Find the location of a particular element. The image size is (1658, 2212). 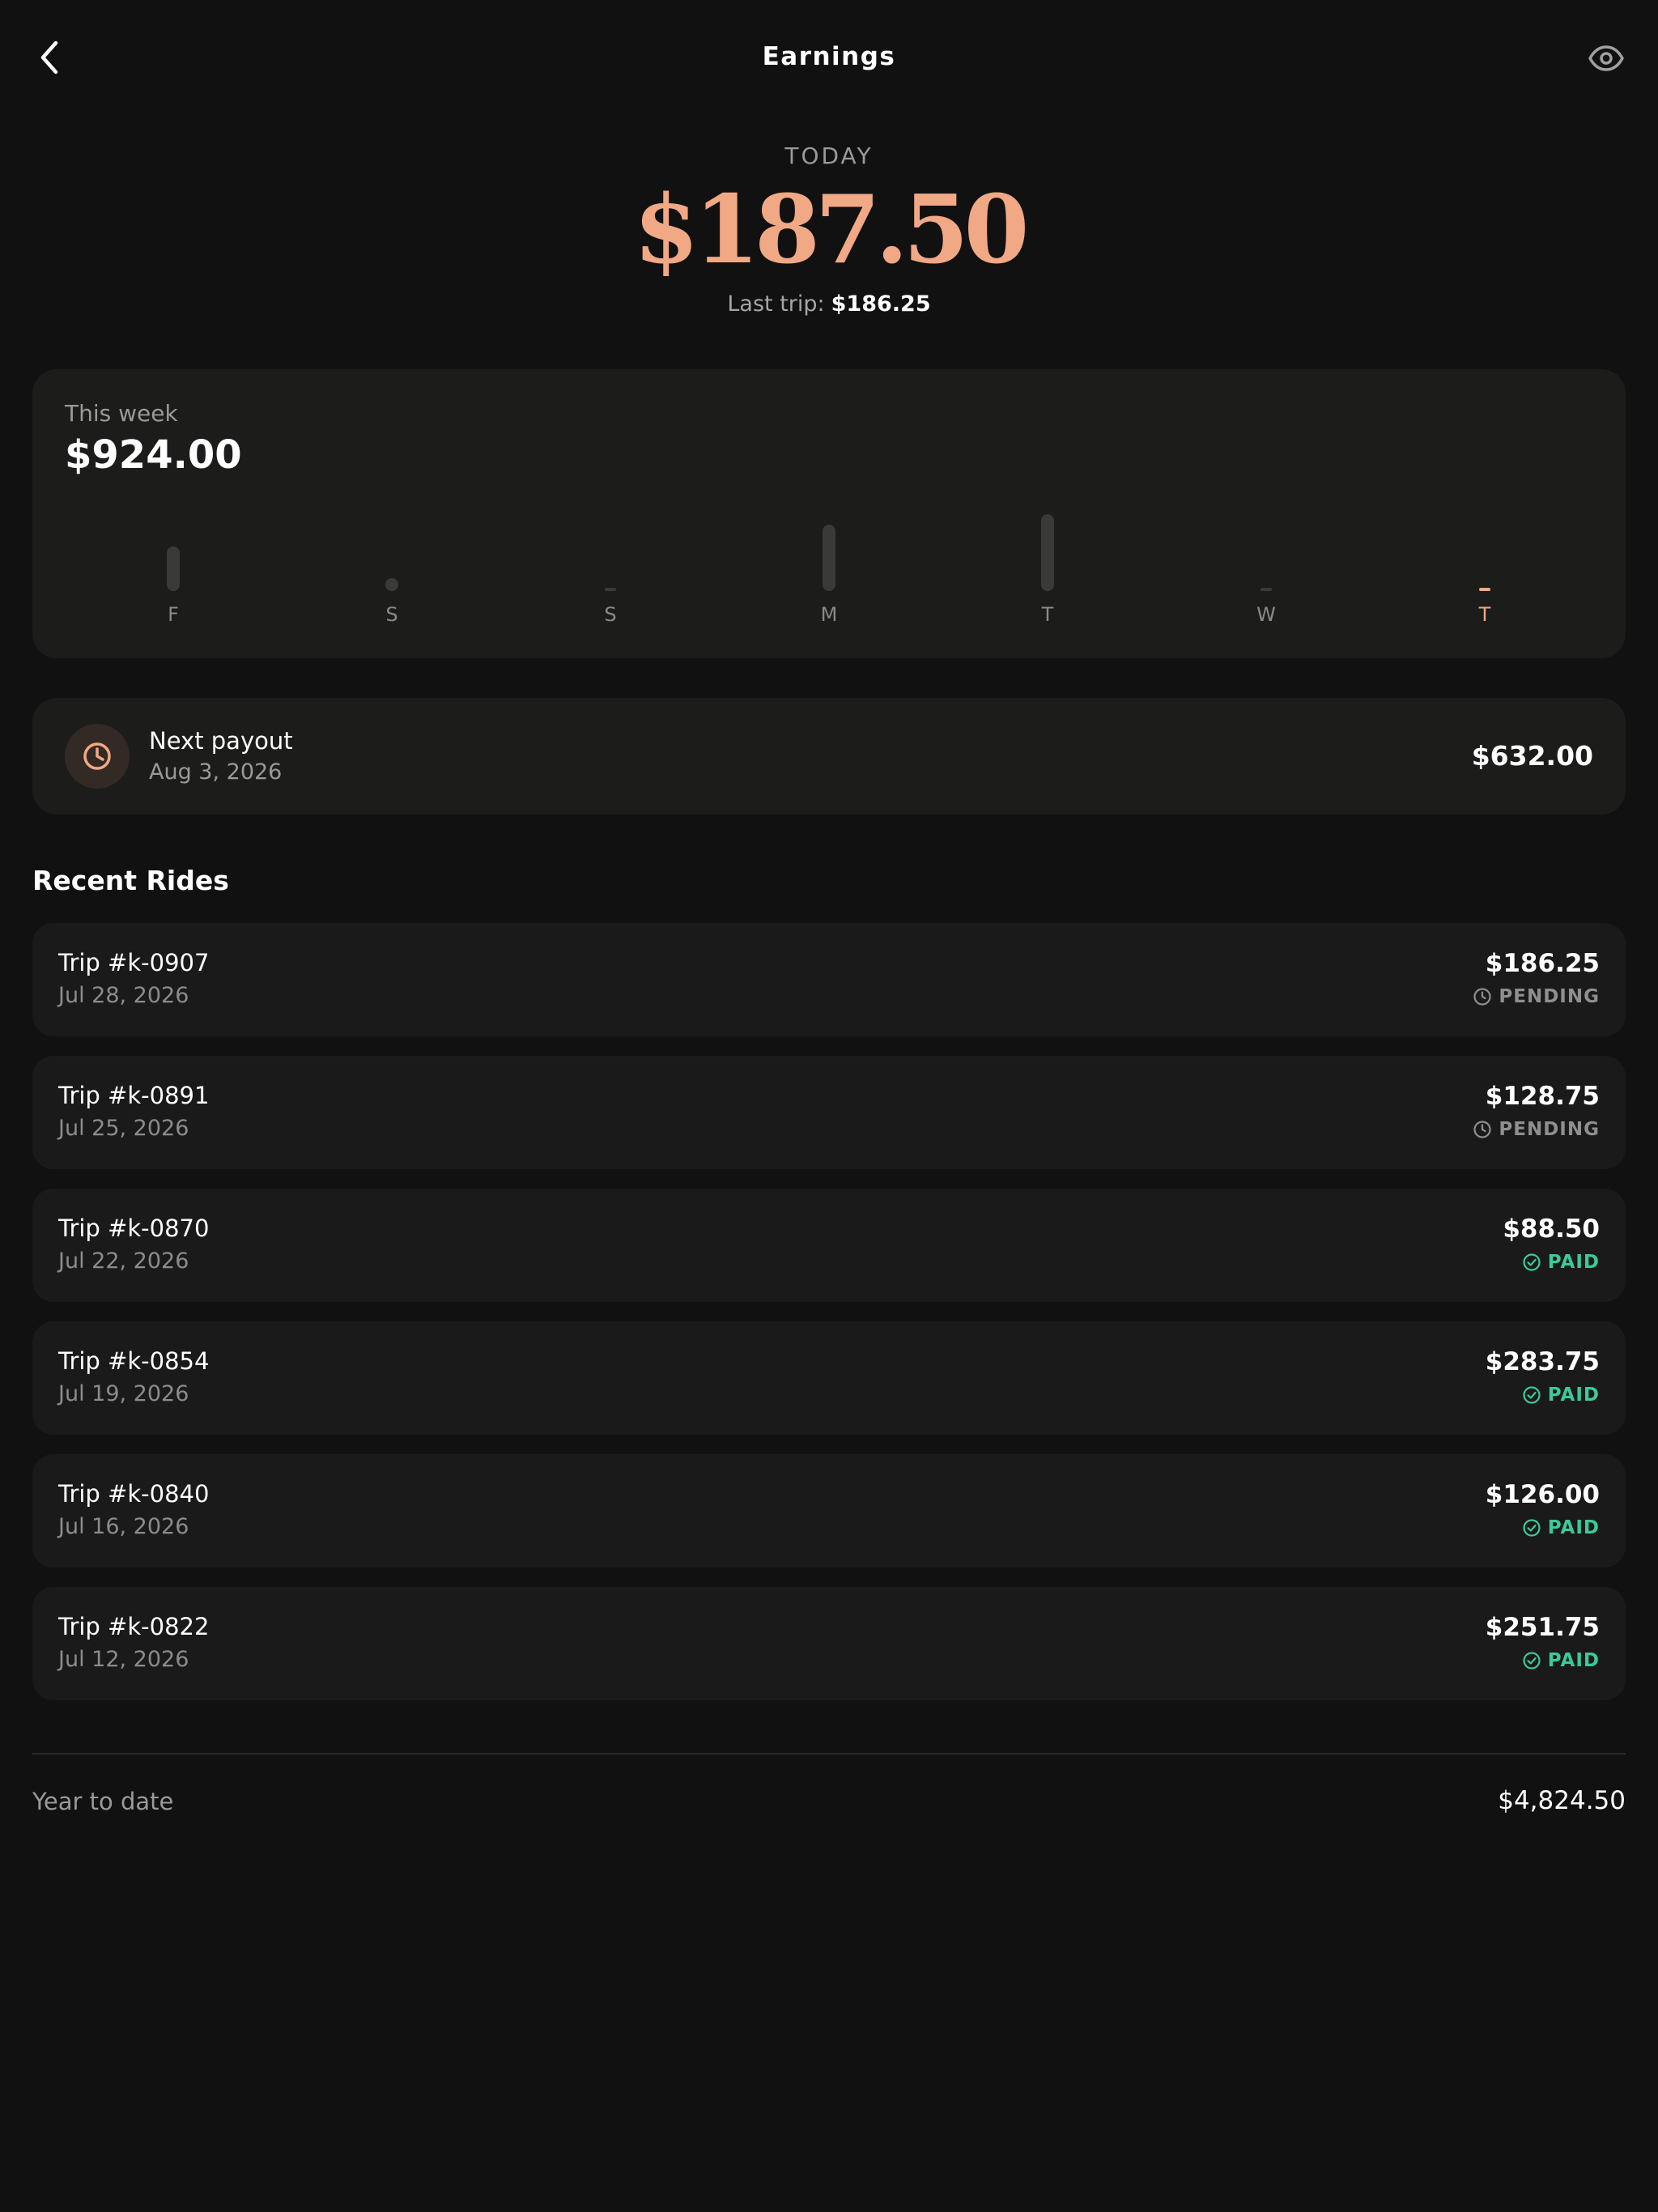

ride-date: Jul 25, 2026 is located at coordinates (123, 1129).